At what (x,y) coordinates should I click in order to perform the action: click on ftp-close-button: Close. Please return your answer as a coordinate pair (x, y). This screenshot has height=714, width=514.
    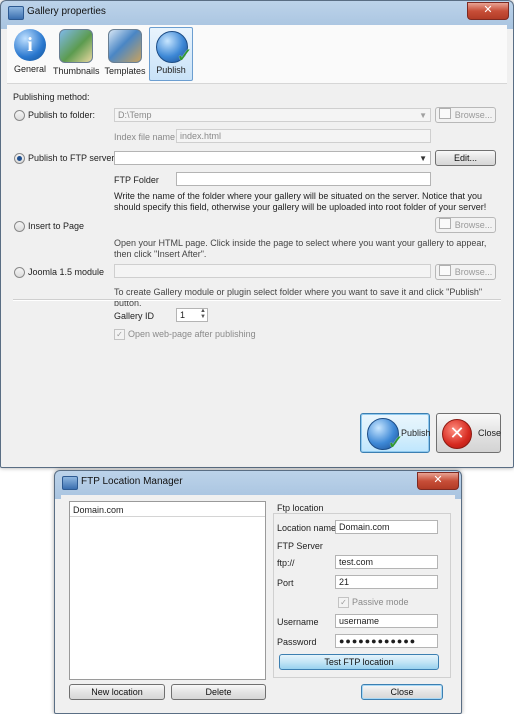
    Looking at the image, I should click on (402, 692).